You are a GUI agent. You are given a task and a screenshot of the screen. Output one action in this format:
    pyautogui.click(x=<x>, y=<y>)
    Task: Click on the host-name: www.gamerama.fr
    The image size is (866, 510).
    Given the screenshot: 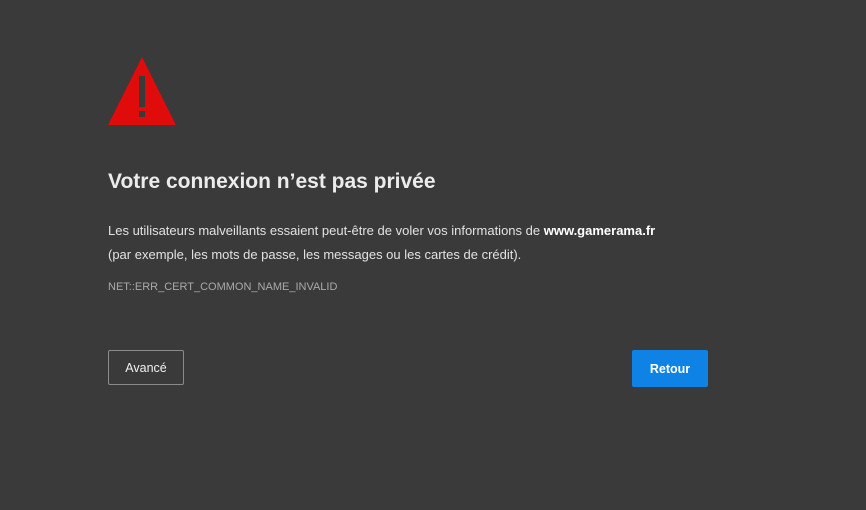 What is the action you would take?
    pyautogui.click(x=599, y=230)
    